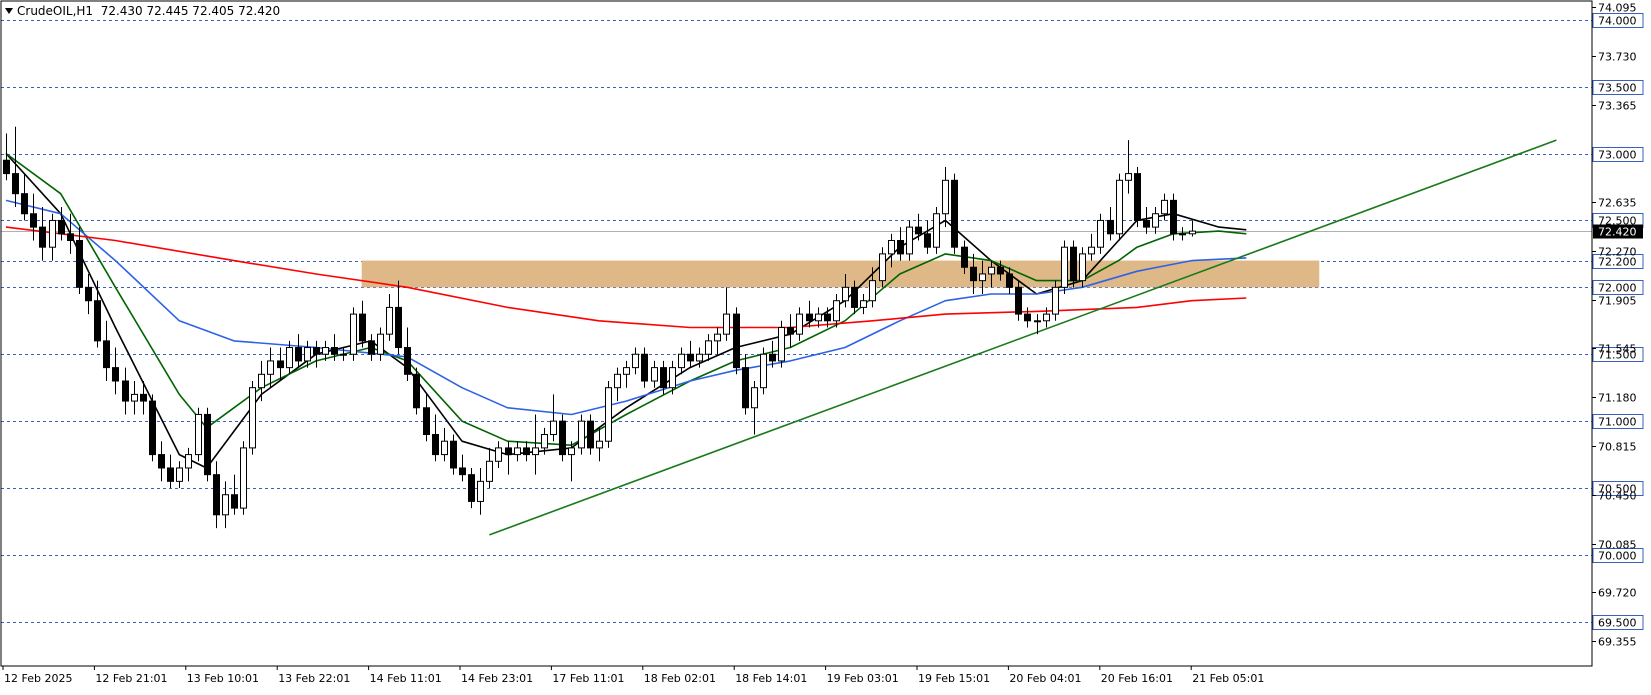 The image size is (1651, 695). I want to click on price-tick-label: 72.635, so click(1617, 203).